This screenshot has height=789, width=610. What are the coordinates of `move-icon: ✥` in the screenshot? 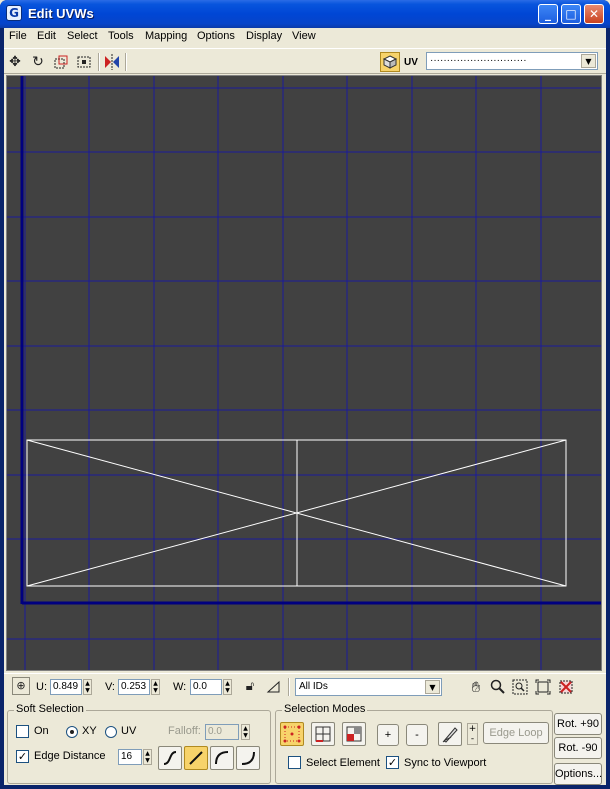 It's located at (15, 62).